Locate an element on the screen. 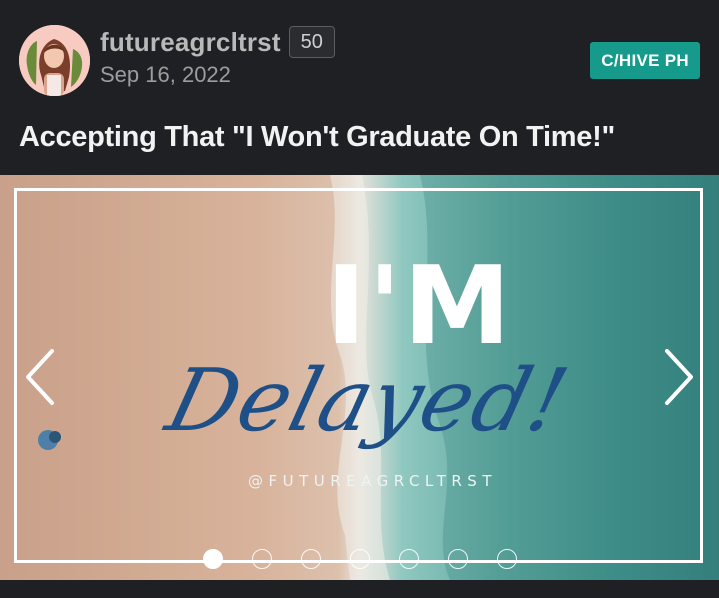  slide-text-big: I'M is located at coordinates (419, 306).